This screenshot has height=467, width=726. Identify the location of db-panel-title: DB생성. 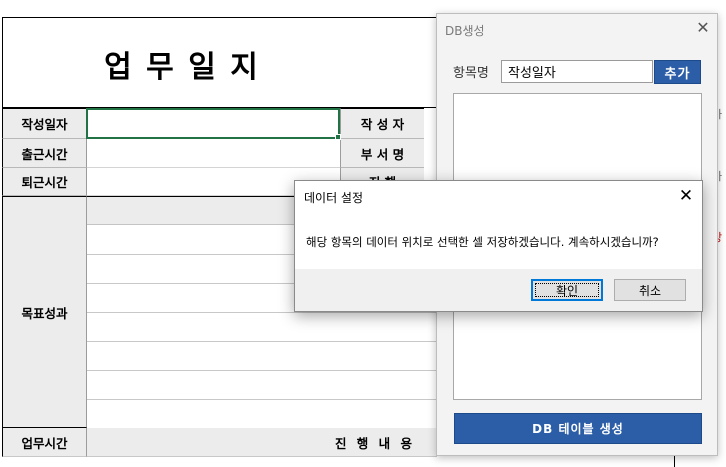
(465, 31).